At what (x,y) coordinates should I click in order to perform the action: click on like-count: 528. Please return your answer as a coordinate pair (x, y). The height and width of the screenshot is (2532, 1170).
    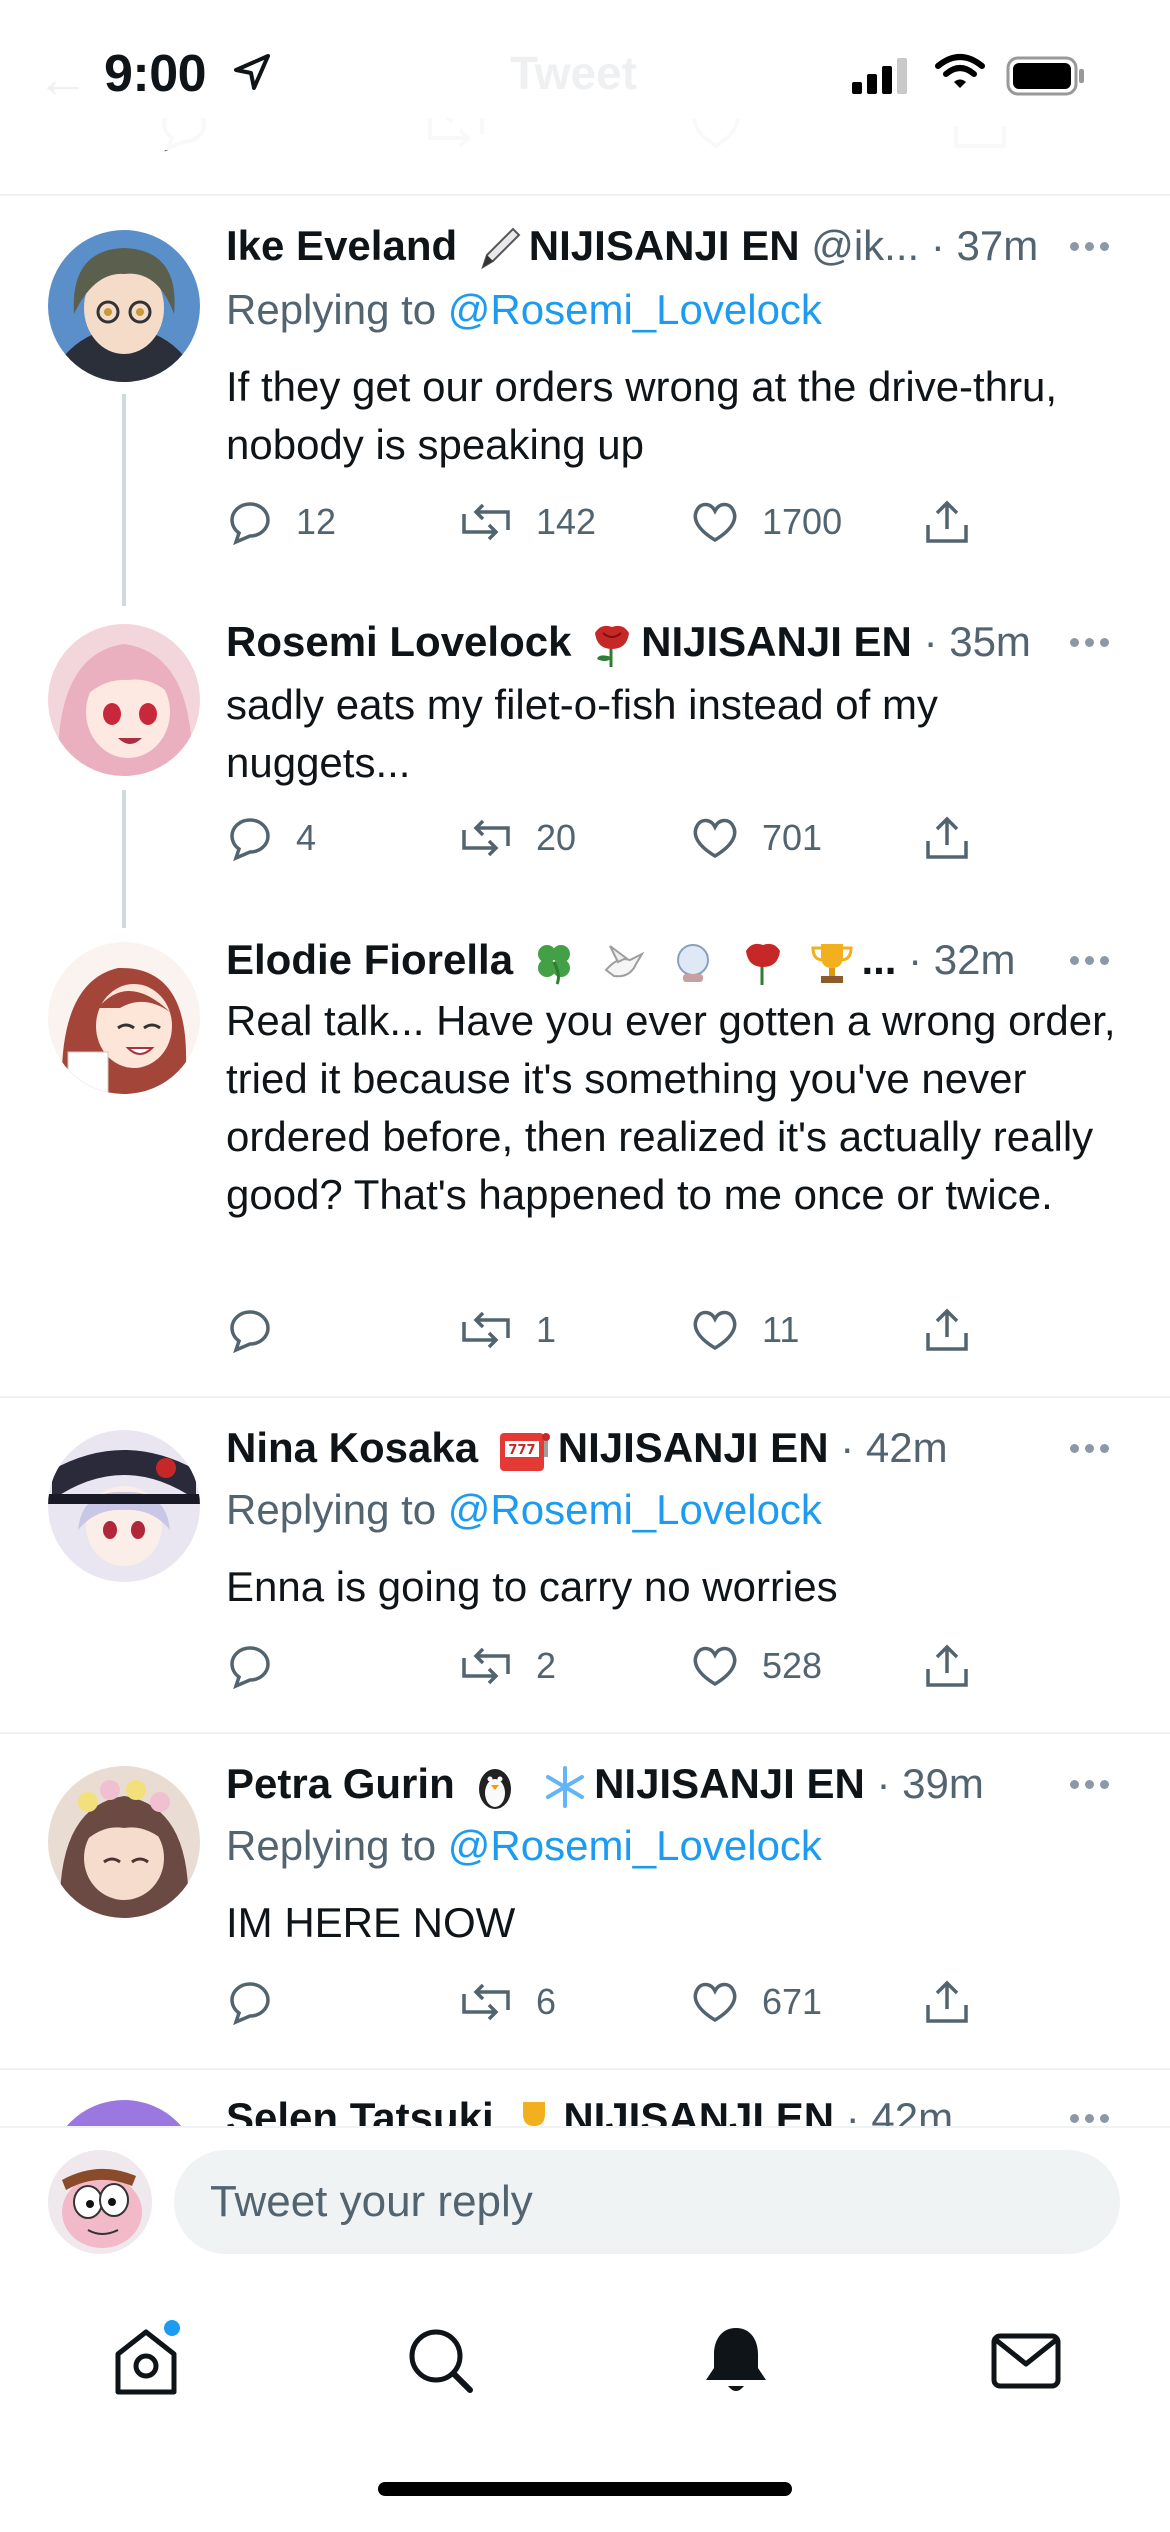
    Looking at the image, I should click on (792, 1665).